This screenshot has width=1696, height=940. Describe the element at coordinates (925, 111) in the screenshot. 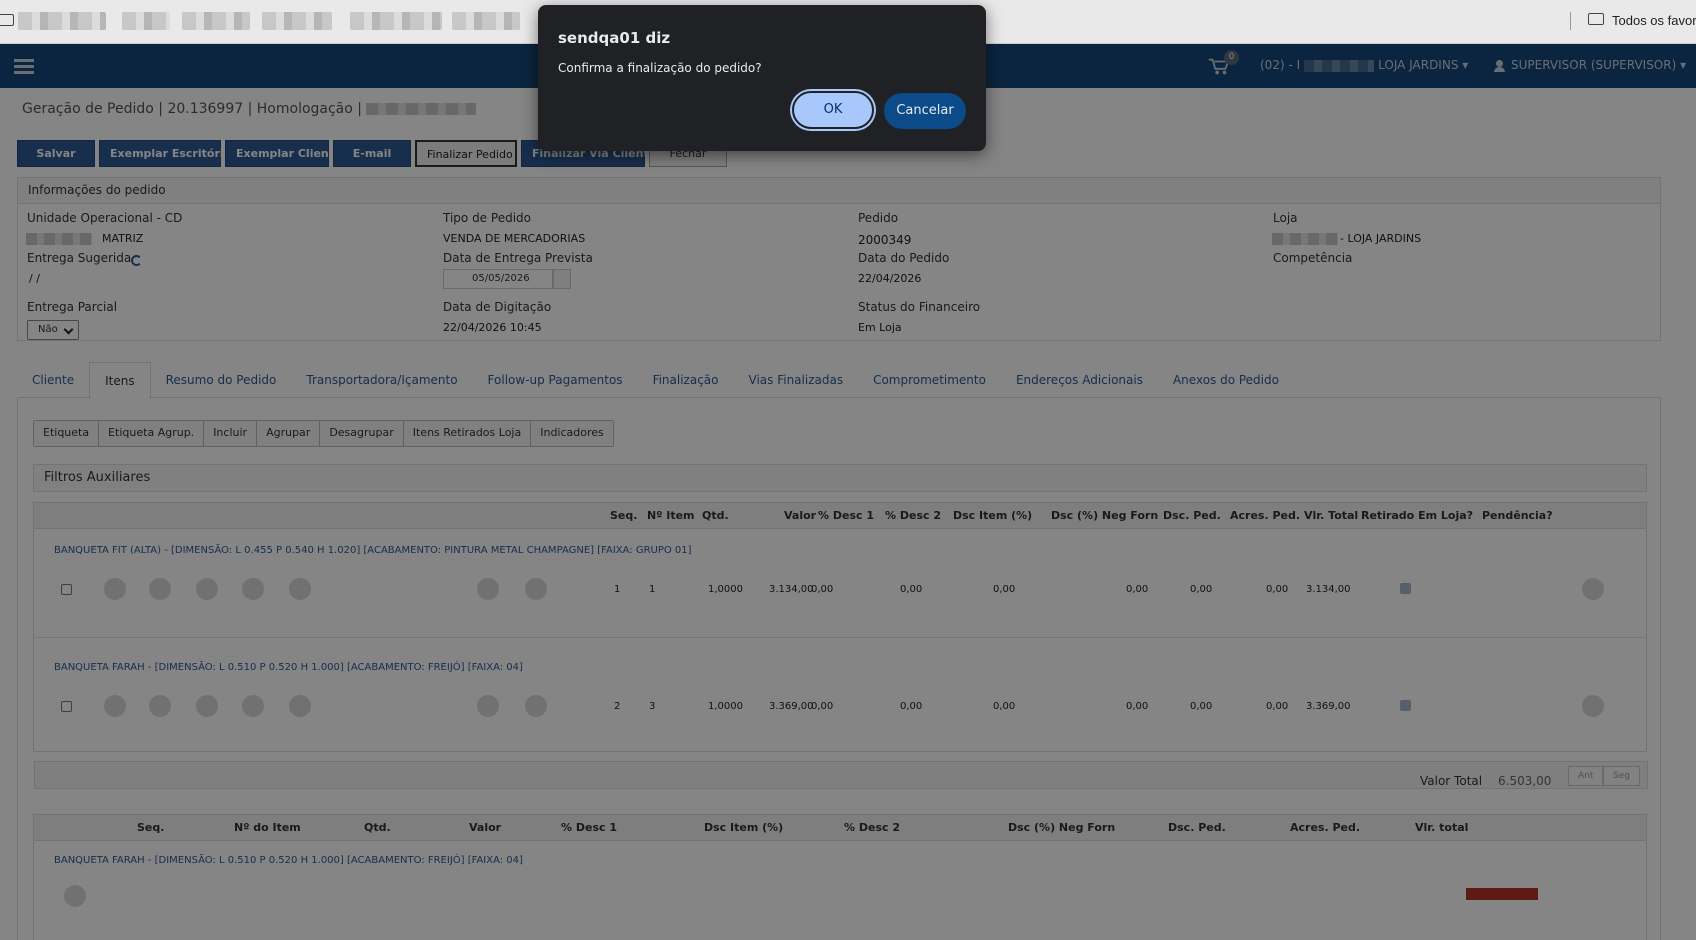

I see `cancel-button: Cancelar` at that location.